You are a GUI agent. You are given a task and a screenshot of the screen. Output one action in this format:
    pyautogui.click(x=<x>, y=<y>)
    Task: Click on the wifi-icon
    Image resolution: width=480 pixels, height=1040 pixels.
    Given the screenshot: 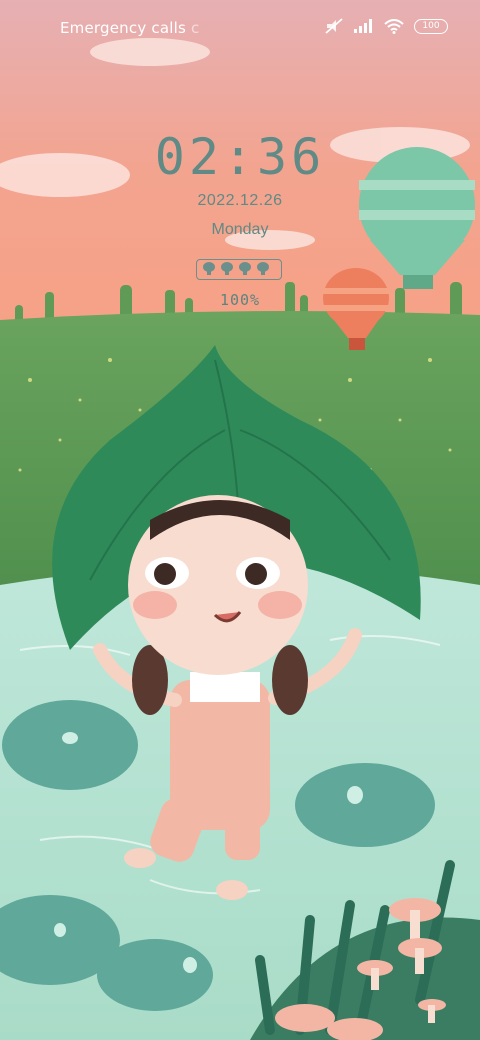 What is the action you would take?
    pyautogui.click(x=394, y=26)
    